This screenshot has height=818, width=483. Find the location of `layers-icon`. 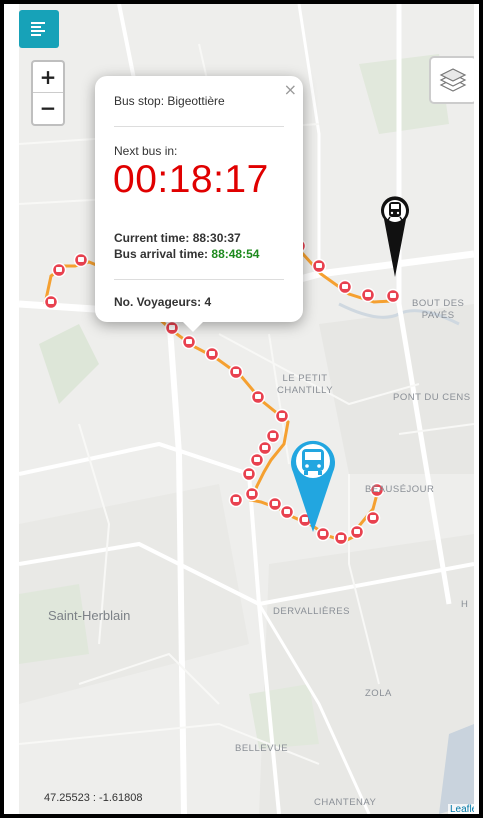

layers-icon is located at coordinates (453, 80).